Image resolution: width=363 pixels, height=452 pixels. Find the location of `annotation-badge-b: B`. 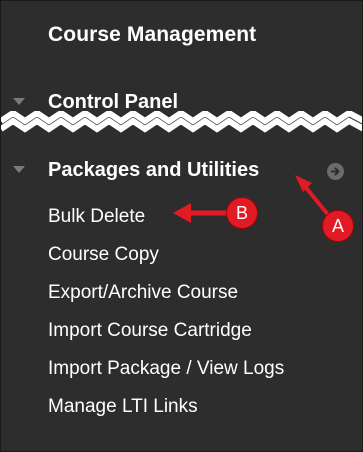

annotation-badge-b: B is located at coordinates (242, 213).